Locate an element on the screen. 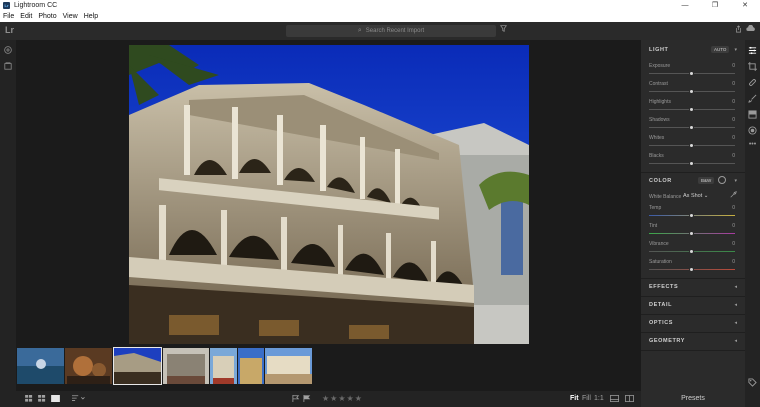 This screenshot has width=760, height=407. slider-label: Temp is located at coordinates (655, 208).